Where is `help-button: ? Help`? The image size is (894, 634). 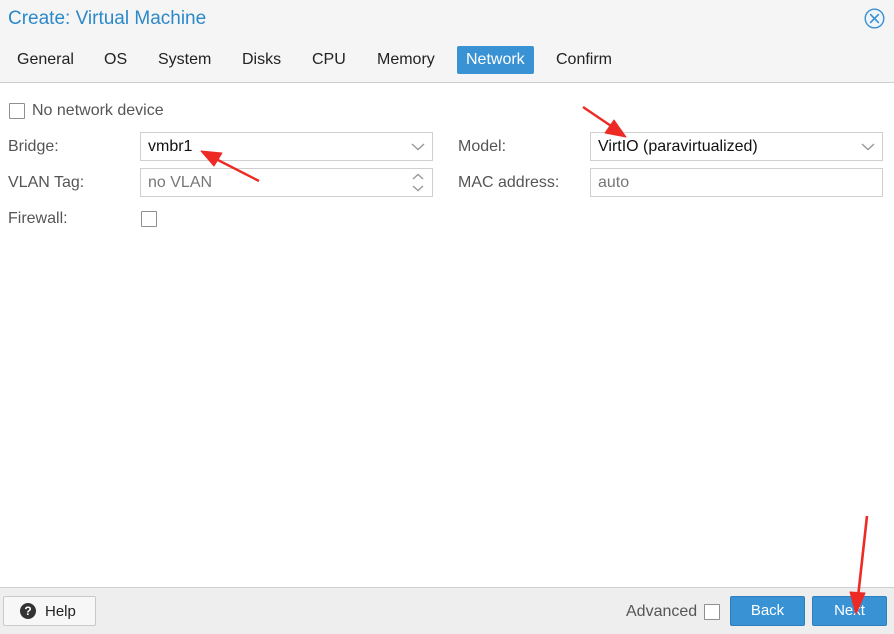
help-button: ? Help is located at coordinates (49, 611).